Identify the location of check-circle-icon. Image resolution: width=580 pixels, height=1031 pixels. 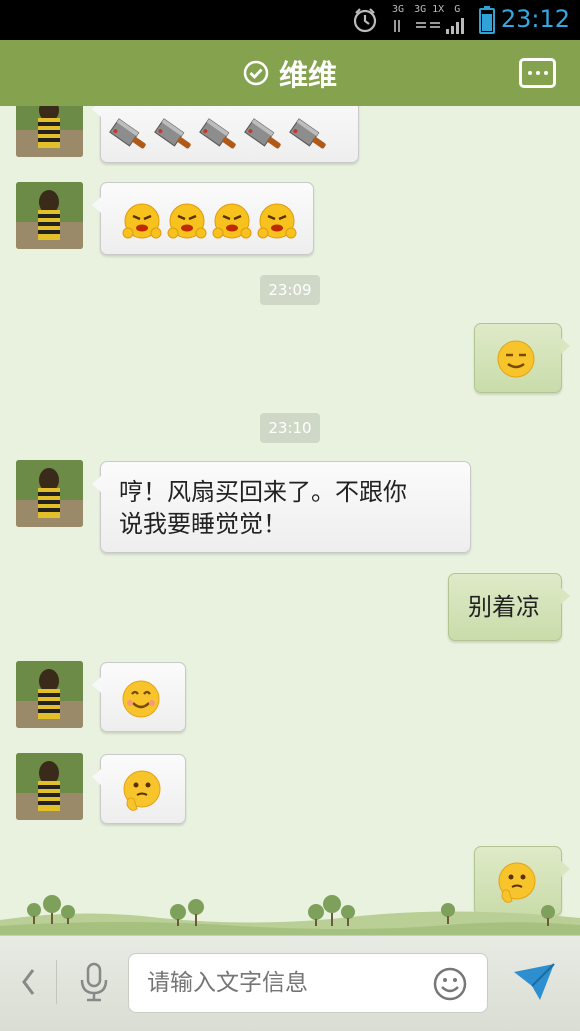
(256, 73).